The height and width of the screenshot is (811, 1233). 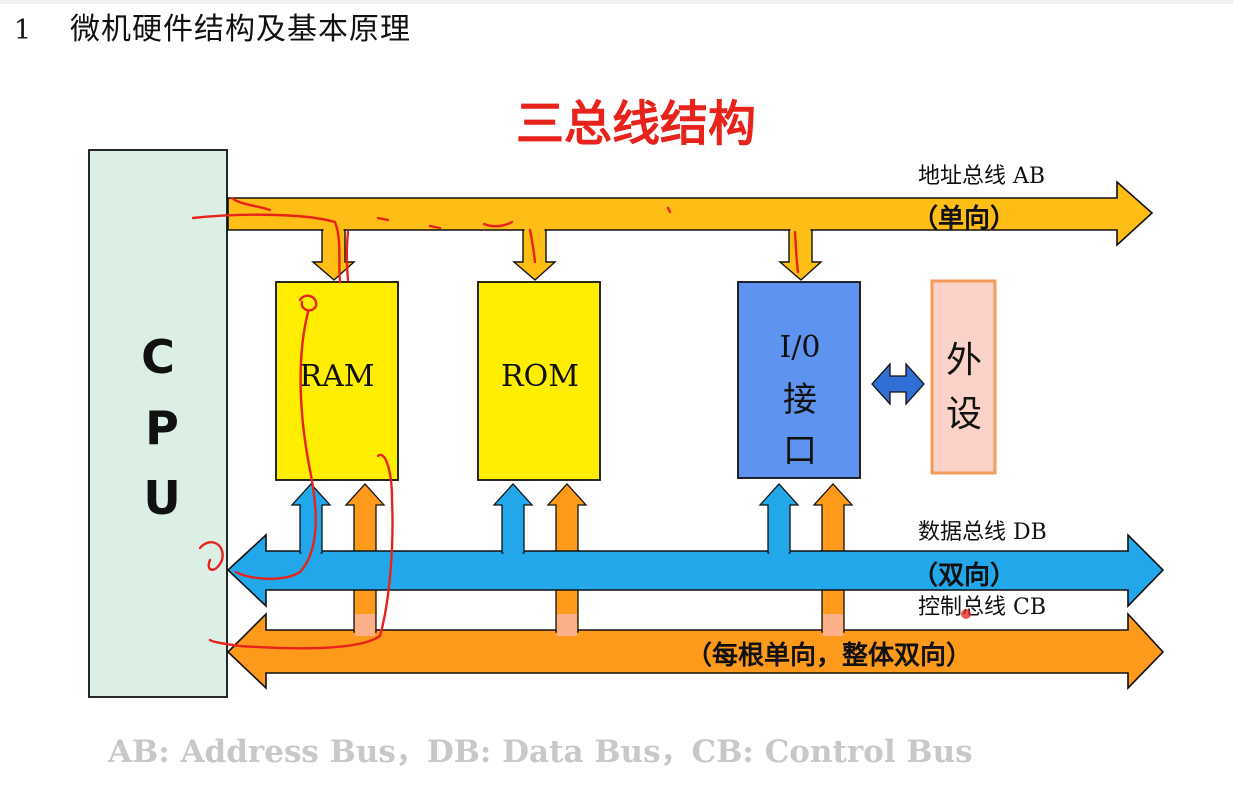 What do you see at coordinates (800, 255) in the screenshot?
I see `address-drop-io` at bounding box center [800, 255].